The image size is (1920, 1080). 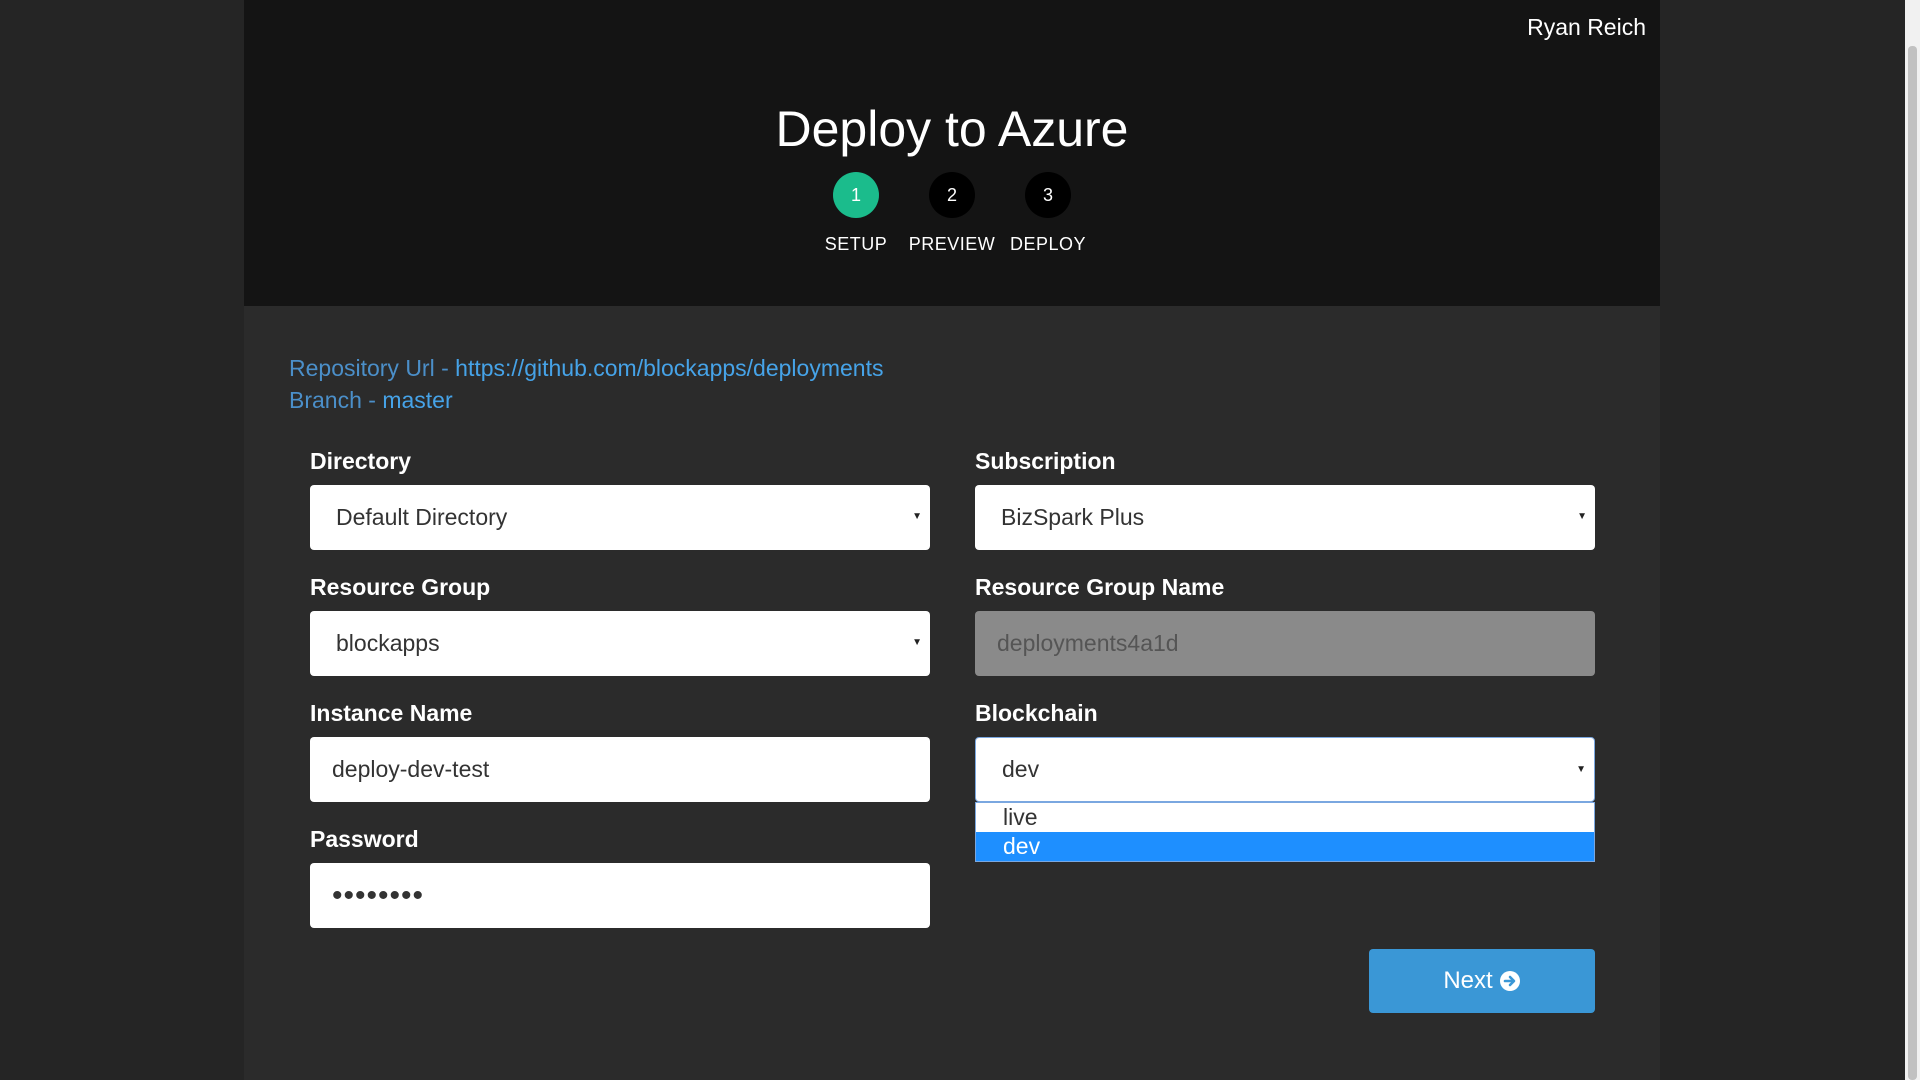 What do you see at coordinates (669, 368) in the screenshot?
I see `repo-url-link: https://github.com/blockapps/deployments` at bounding box center [669, 368].